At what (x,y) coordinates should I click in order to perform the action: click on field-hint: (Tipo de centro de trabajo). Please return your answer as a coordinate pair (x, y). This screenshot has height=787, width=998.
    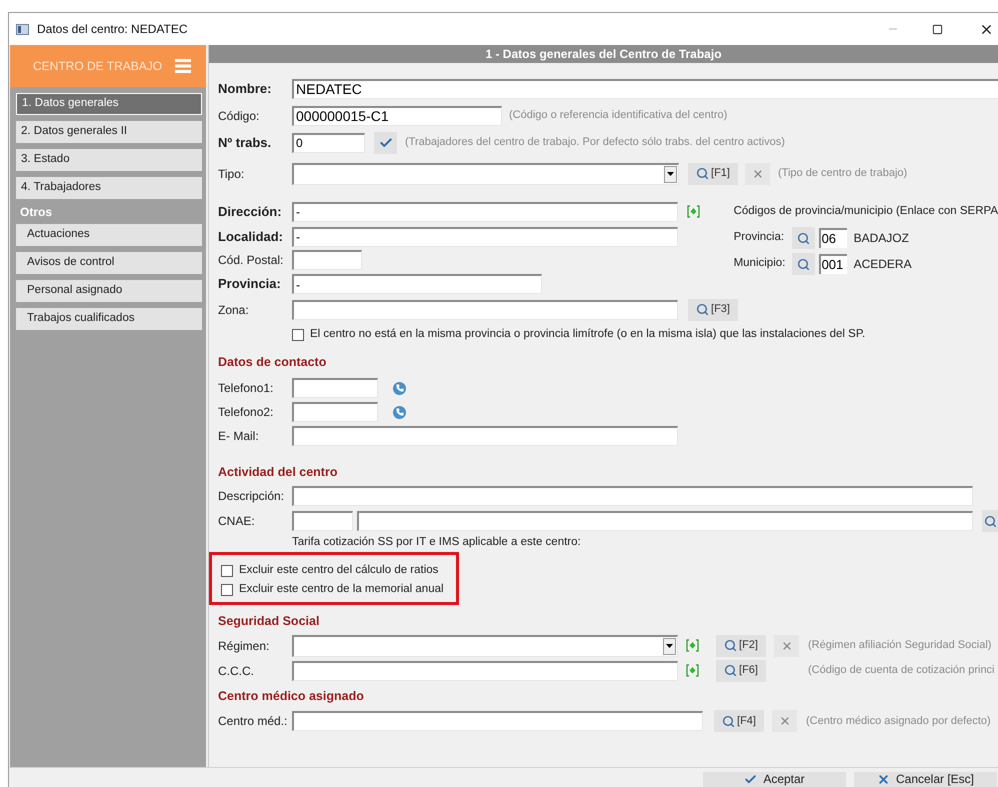
    Looking at the image, I should click on (843, 174).